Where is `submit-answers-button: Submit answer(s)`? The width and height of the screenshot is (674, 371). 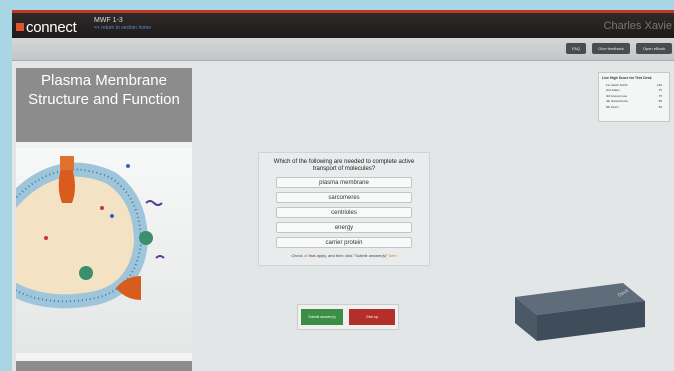 submit-answers-button: Submit answer(s) is located at coordinates (322, 317).